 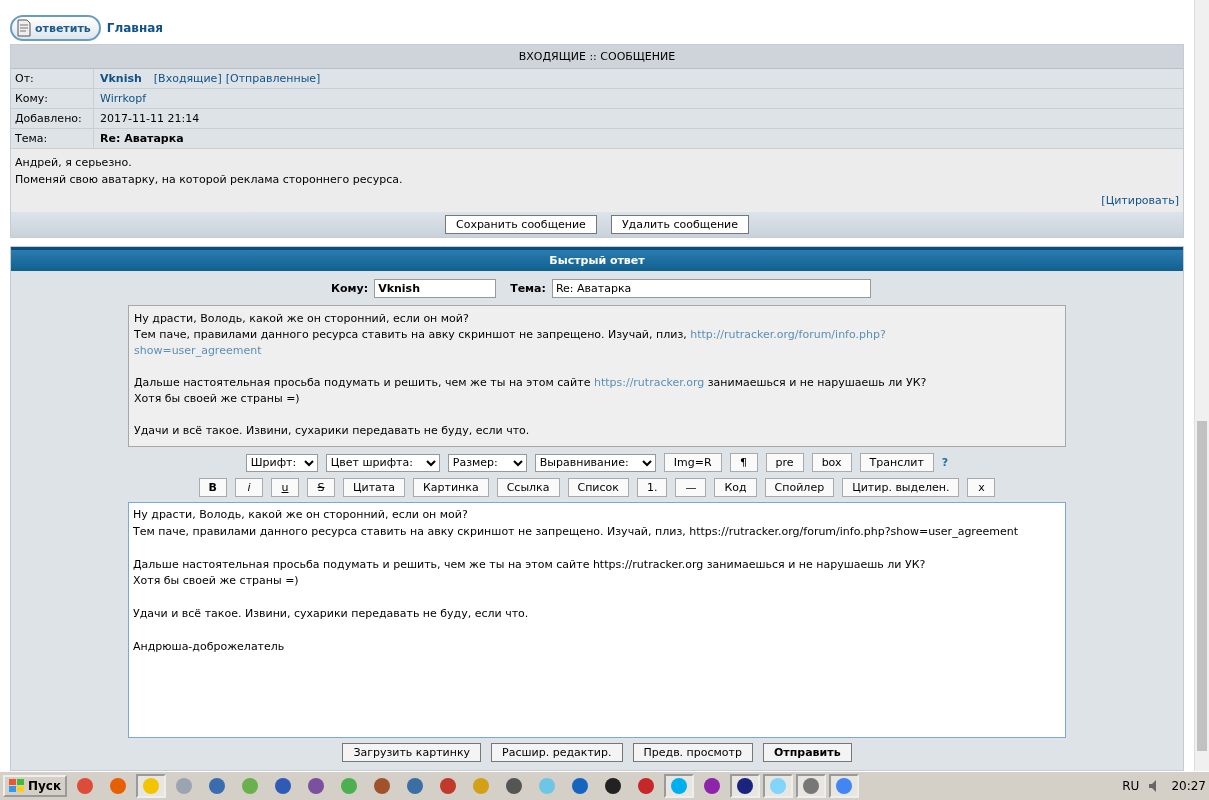 What do you see at coordinates (743, 462) in the screenshot?
I see `toolbar-button: ¶` at bounding box center [743, 462].